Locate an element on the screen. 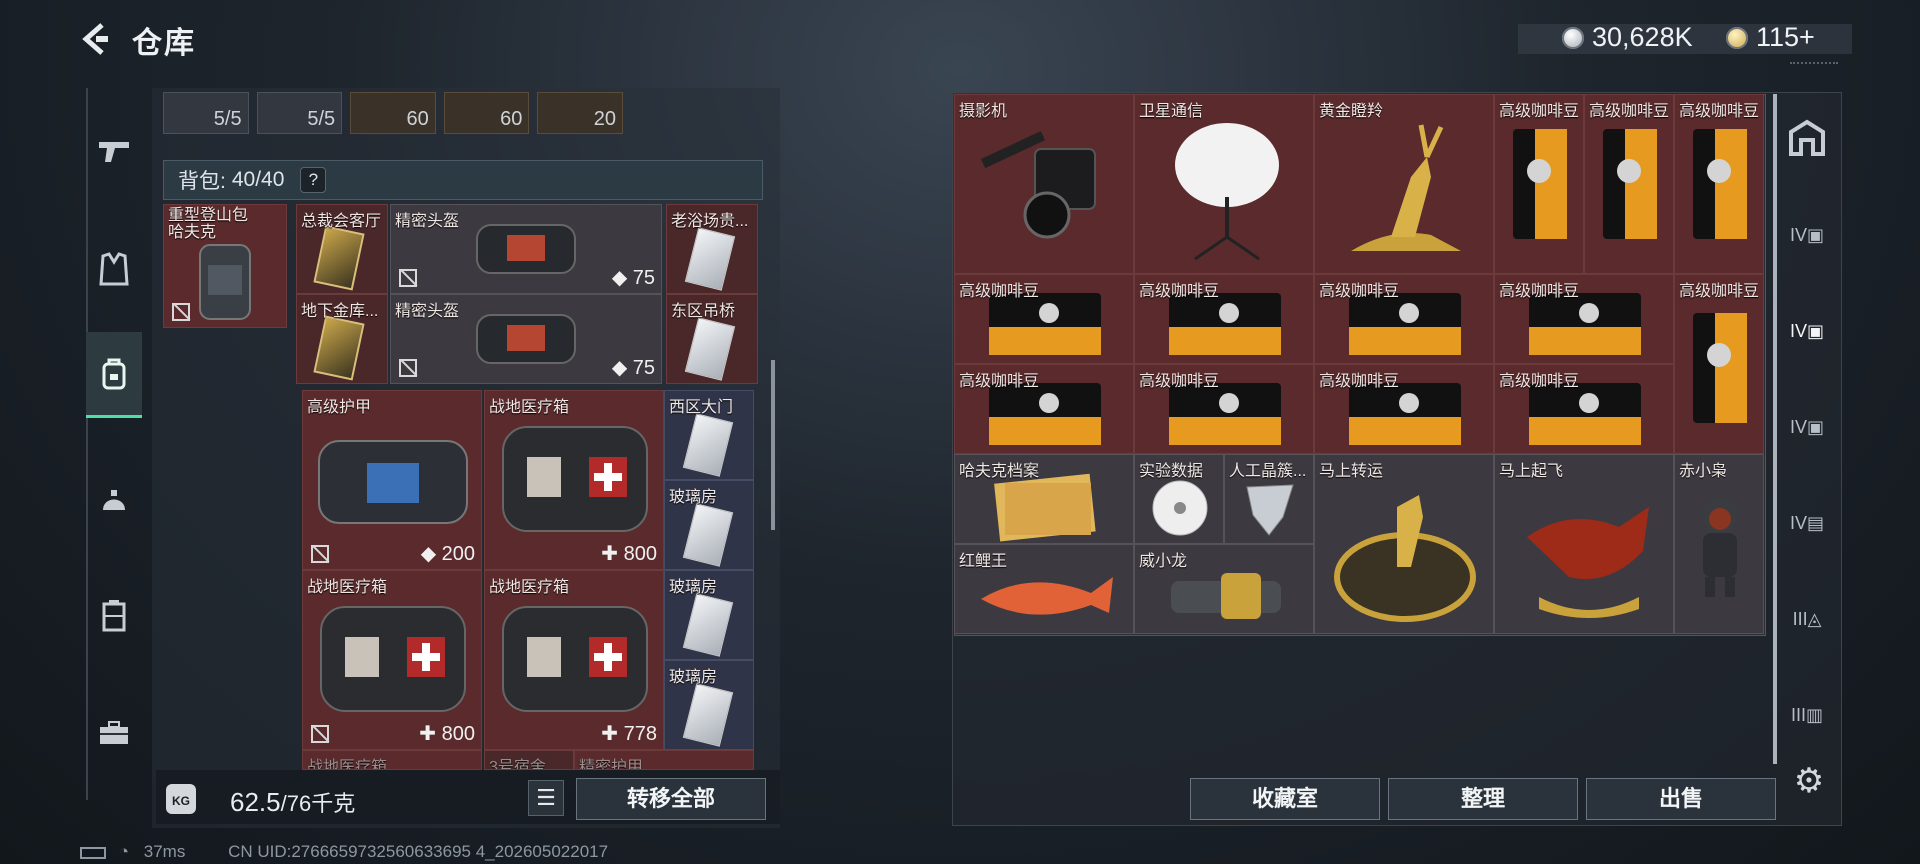 Image resolution: width=1920 pixels, height=864 pixels. nav-containers is located at coordinates (114, 615).